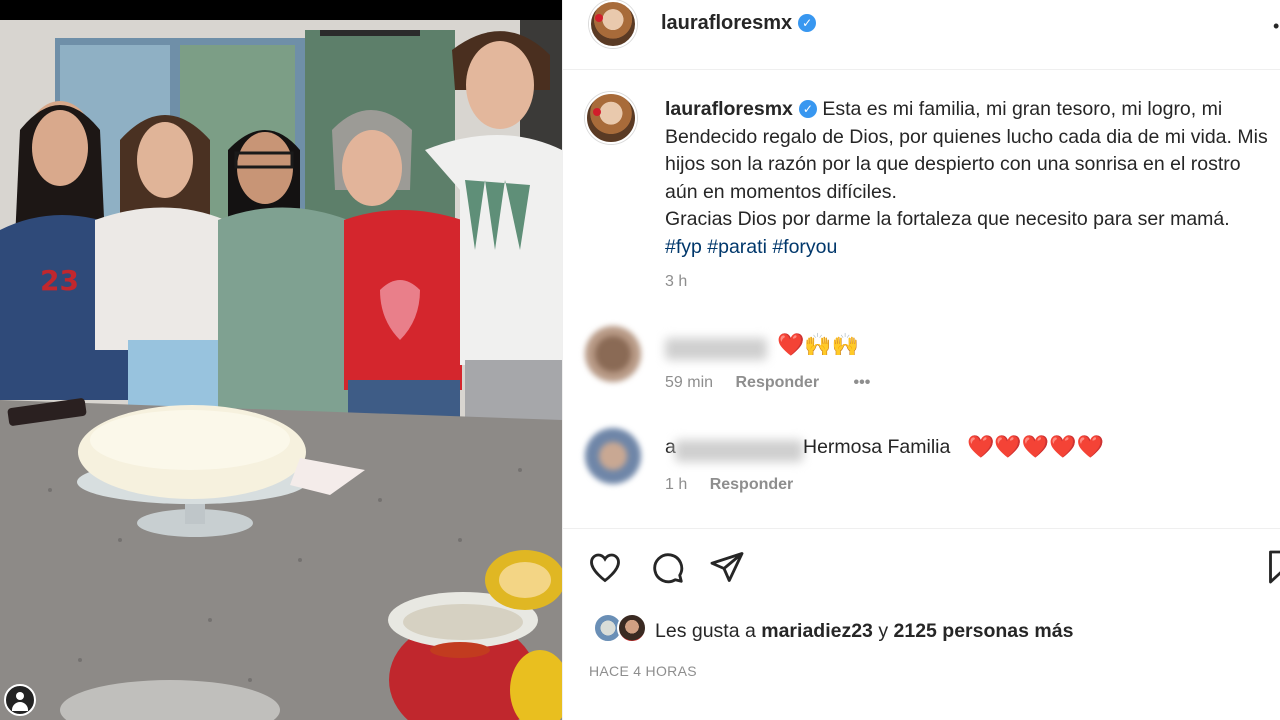 This screenshot has width=1280, height=720. I want to click on post-timestamp: HACE 4 HORAS, so click(643, 671).